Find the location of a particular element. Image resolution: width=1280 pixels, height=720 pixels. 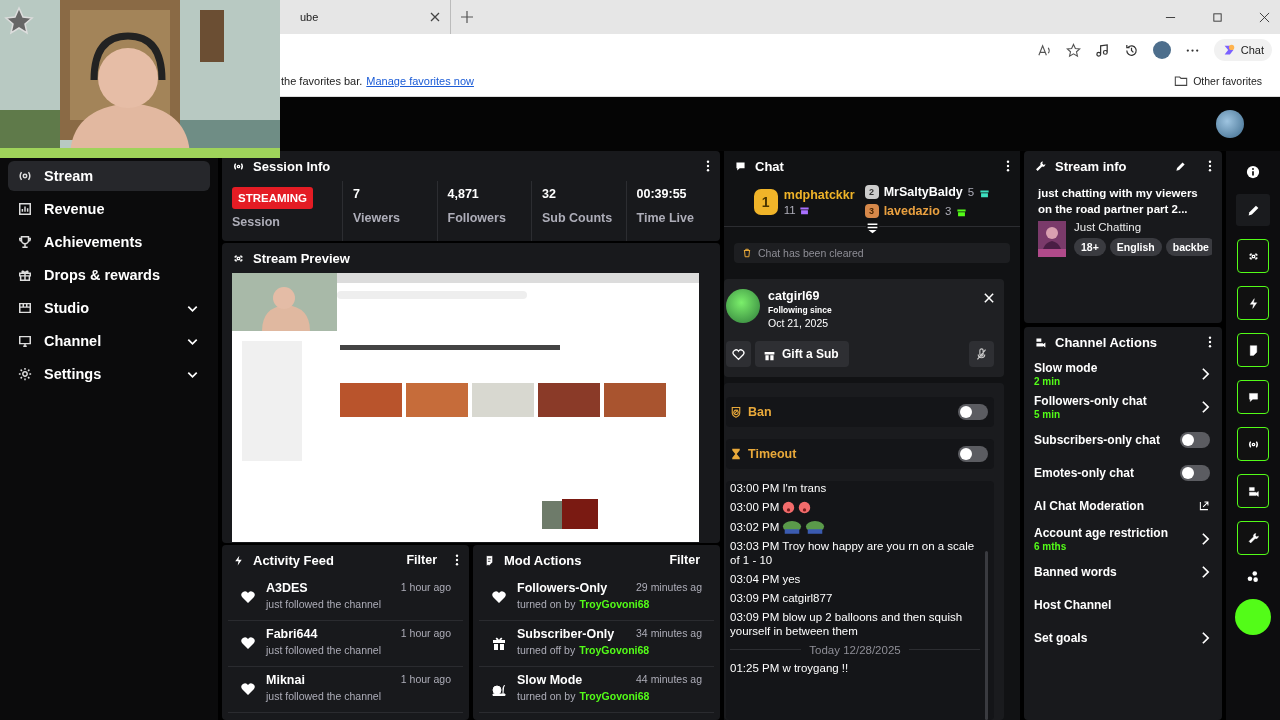

category-name: Just Chatting is located at coordinates (1143, 227).